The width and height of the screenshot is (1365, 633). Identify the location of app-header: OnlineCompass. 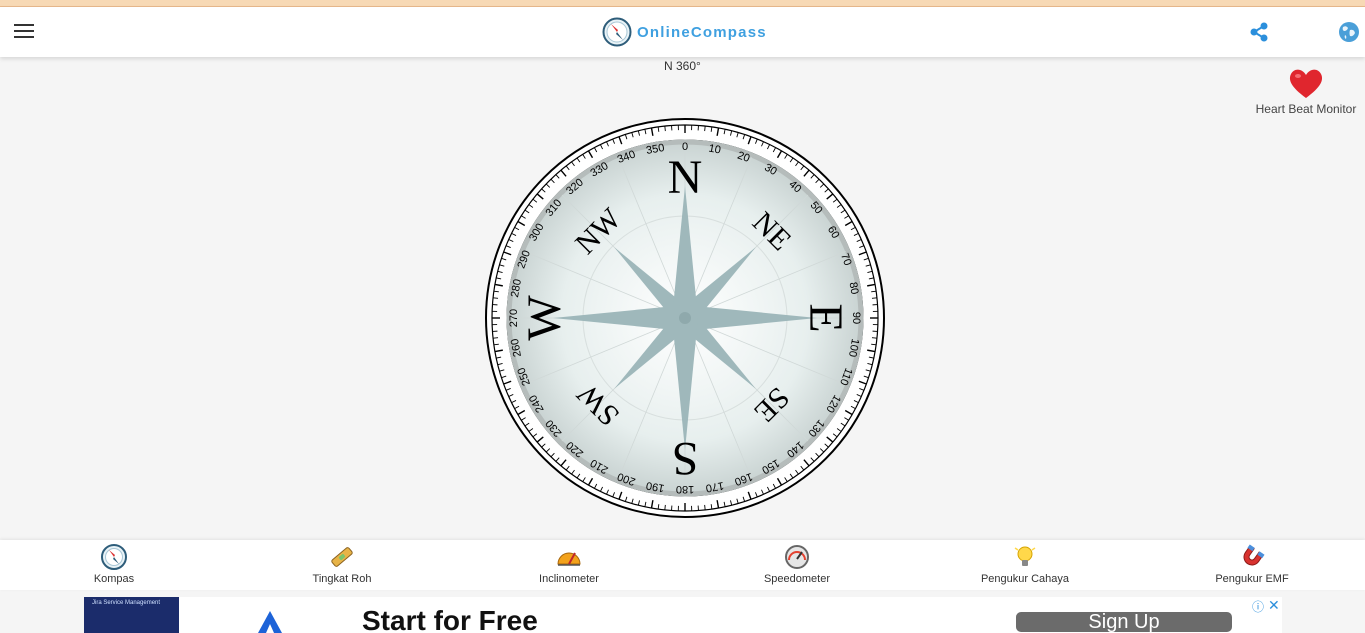
(682, 32).